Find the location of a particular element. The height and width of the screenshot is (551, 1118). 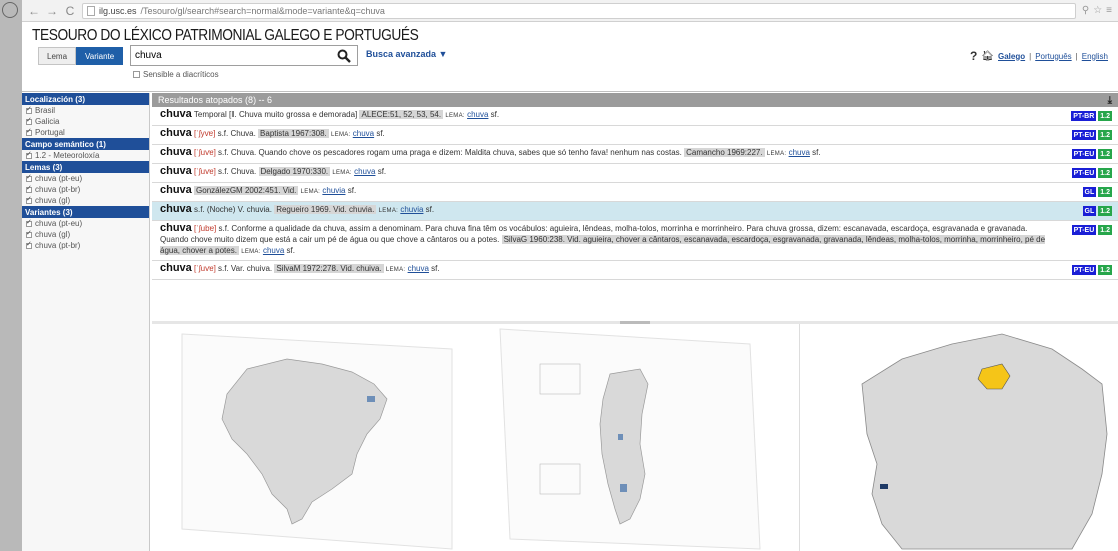

result-citation: SilvaM 1972:278. Vid. chuiva. is located at coordinates (329, 268).